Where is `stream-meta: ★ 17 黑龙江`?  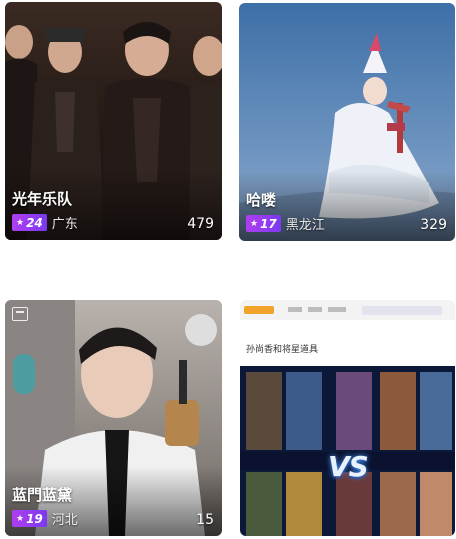 stream-meta: ★ 17 黑龙江 is located at coordinates (285, 223).